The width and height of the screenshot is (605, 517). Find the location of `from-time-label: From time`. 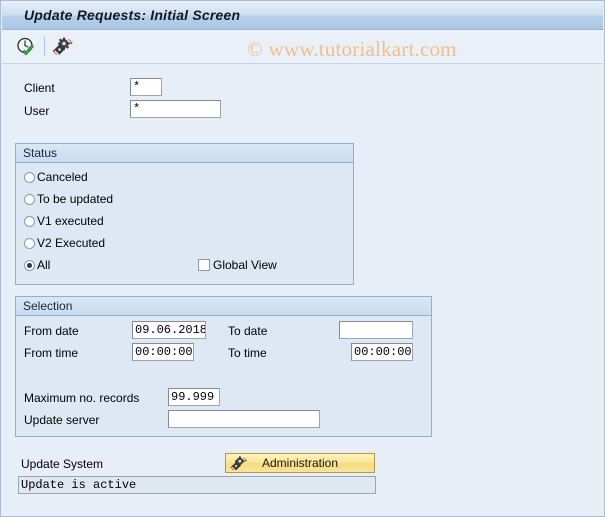

from-time-label: From time is located at coordinates (51, 353).